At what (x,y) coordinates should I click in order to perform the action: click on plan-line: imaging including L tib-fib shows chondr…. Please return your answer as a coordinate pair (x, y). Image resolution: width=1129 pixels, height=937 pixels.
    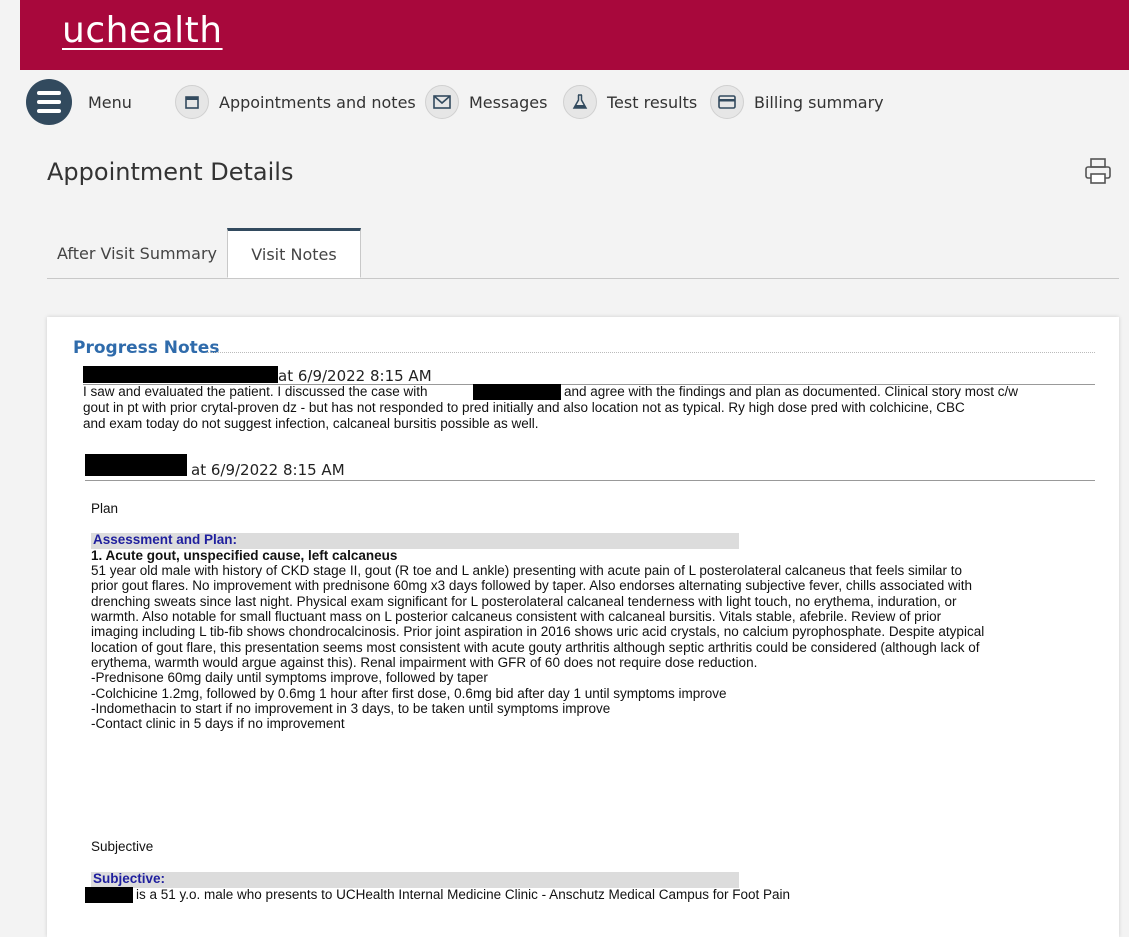
    Looking at the image, I should click on (538, 631).